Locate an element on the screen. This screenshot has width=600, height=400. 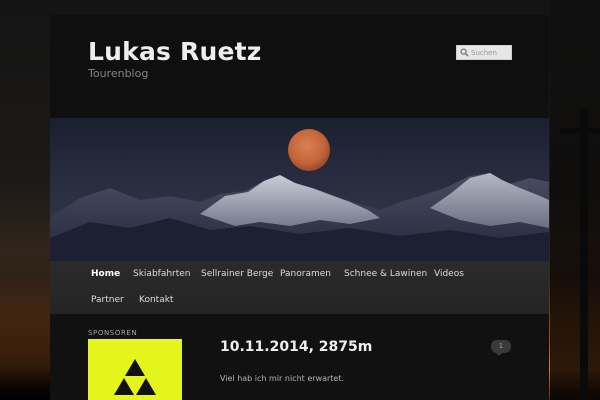
nav-item-sellrainer-berge: Sellrainer Berge is located at coordinates (237, 274).